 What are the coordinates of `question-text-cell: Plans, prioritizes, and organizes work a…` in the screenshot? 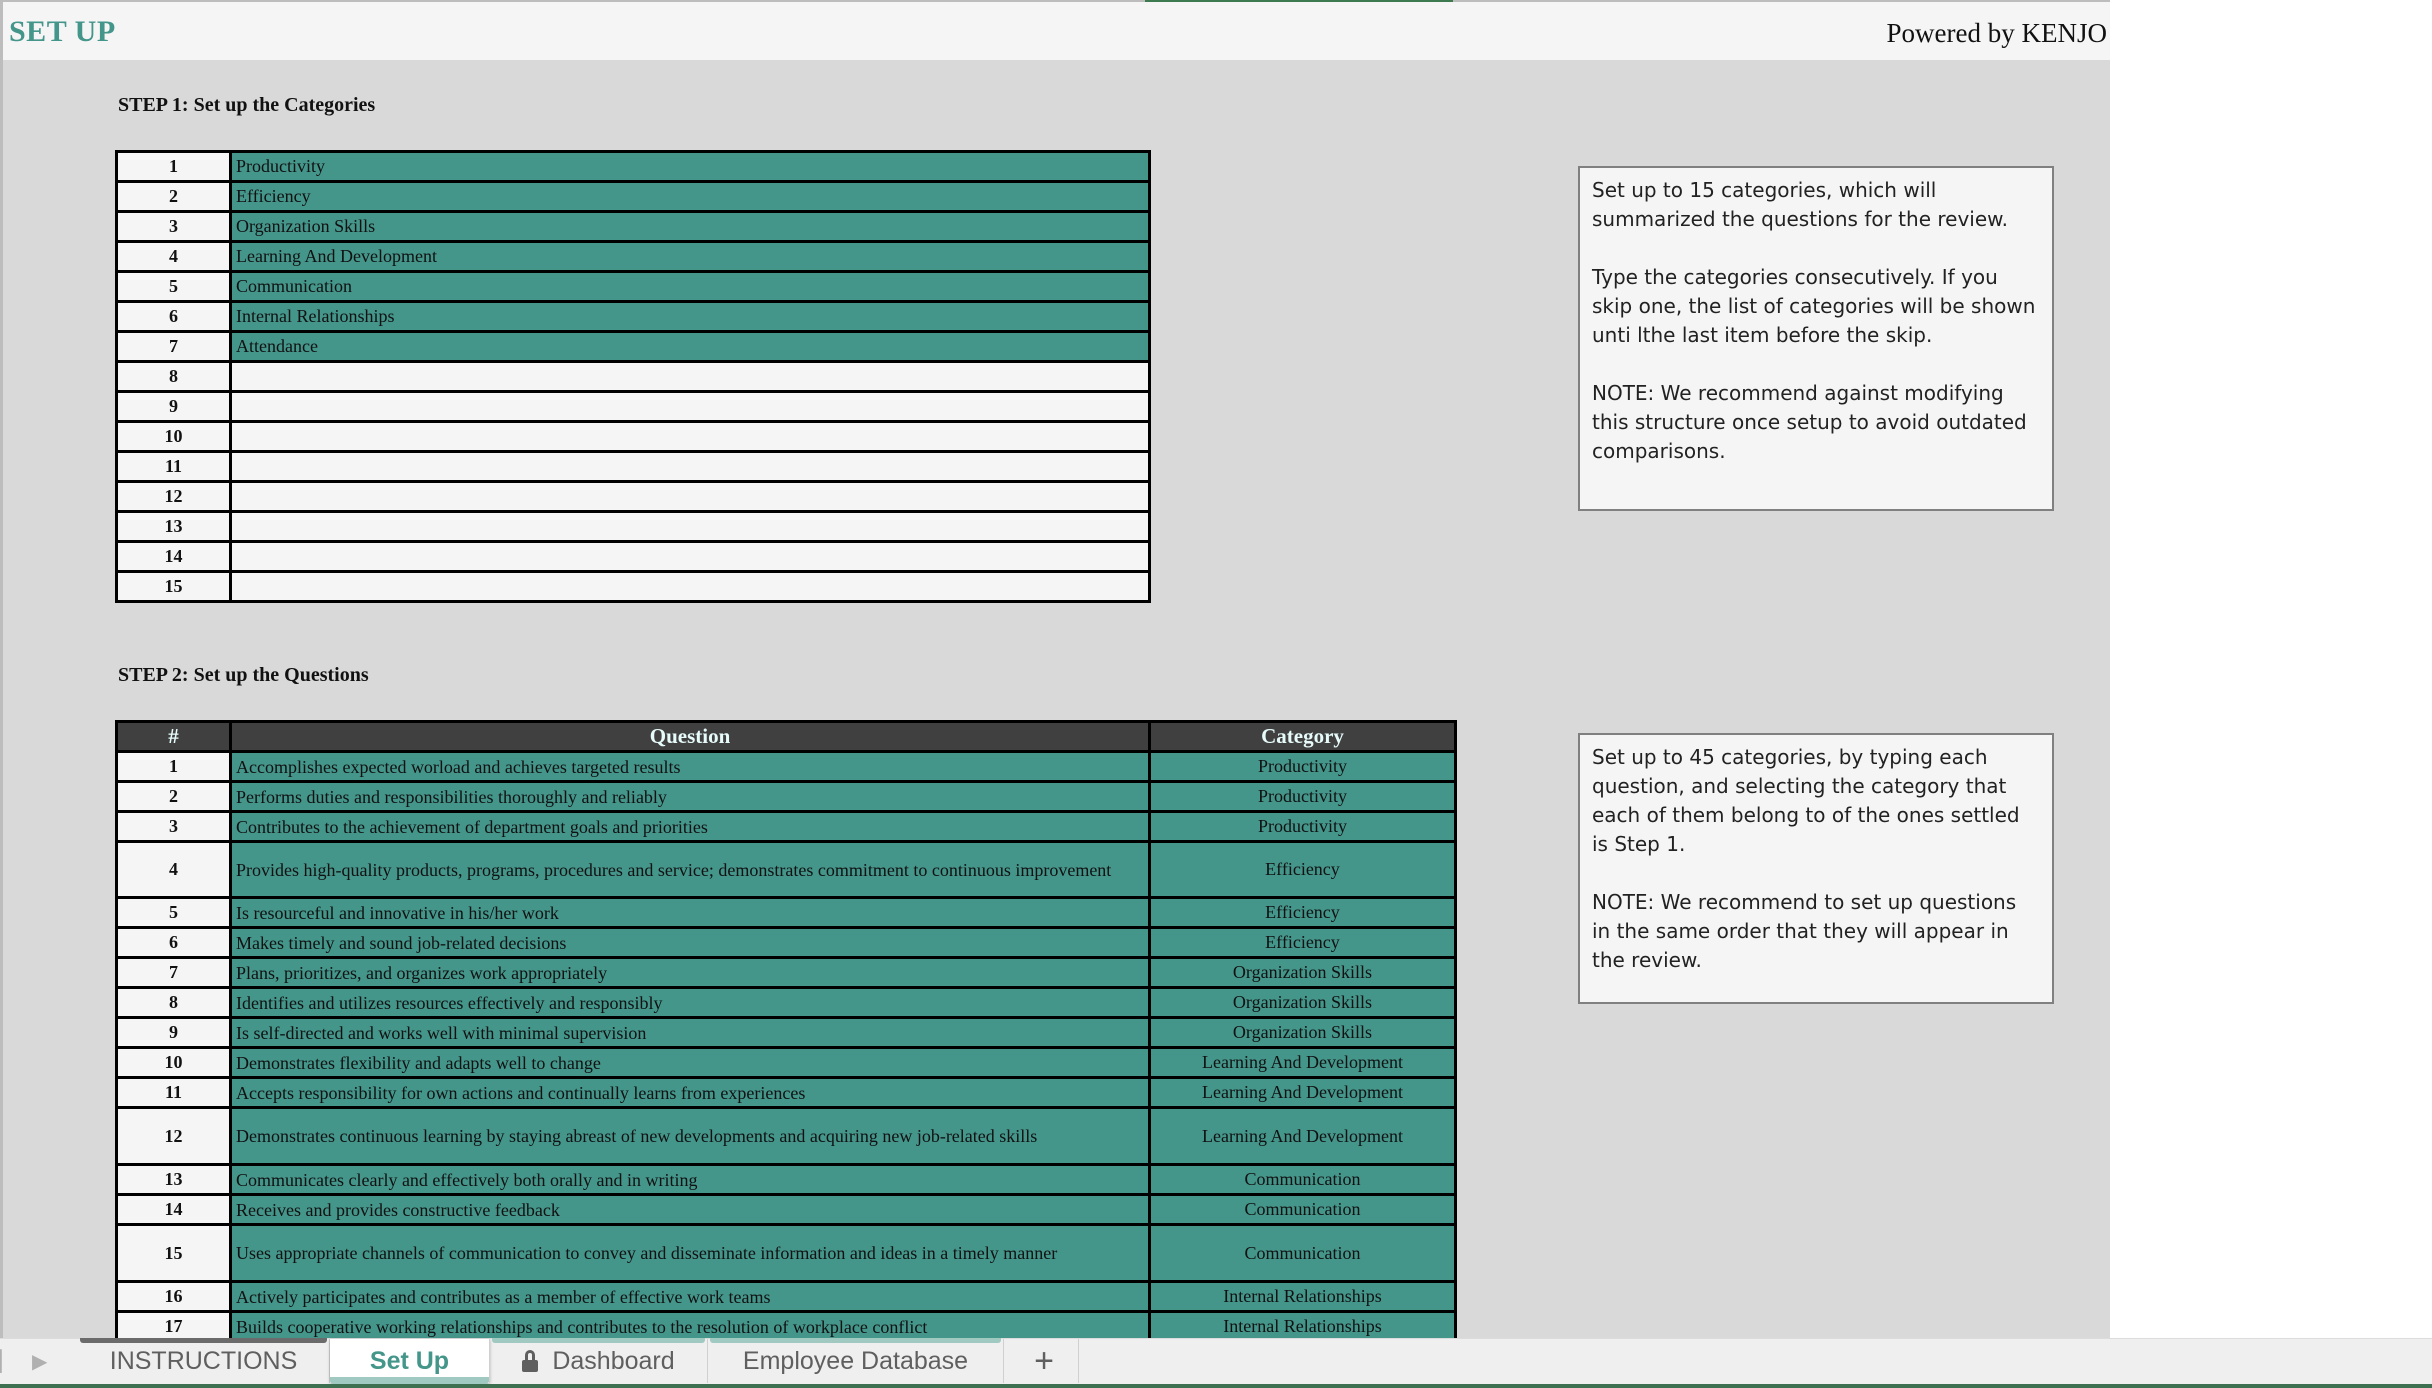 It's located at (690, 972).